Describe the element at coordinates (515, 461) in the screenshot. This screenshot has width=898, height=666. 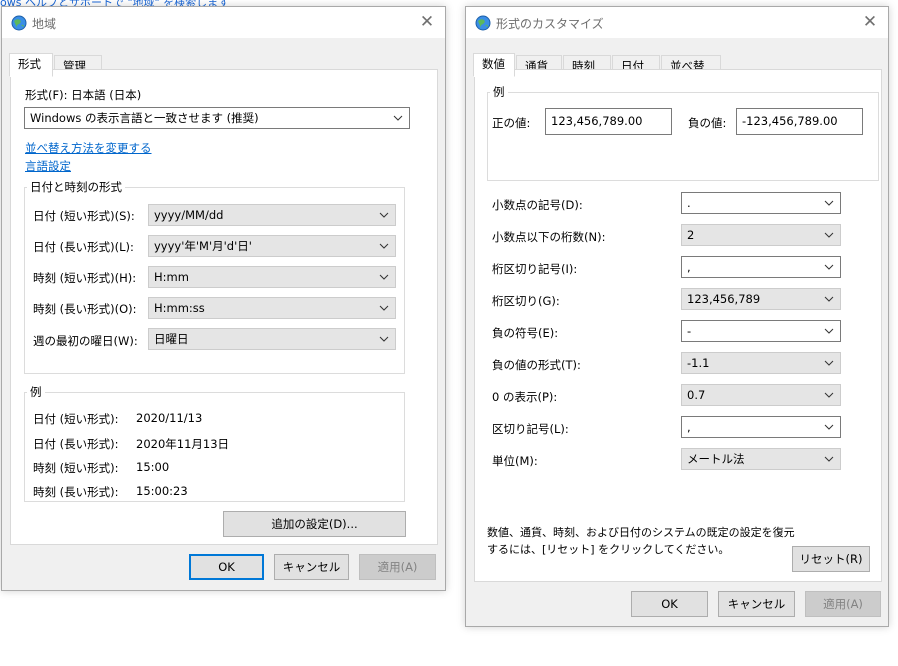
I see `measurement-label: 単位(M):` at that location.